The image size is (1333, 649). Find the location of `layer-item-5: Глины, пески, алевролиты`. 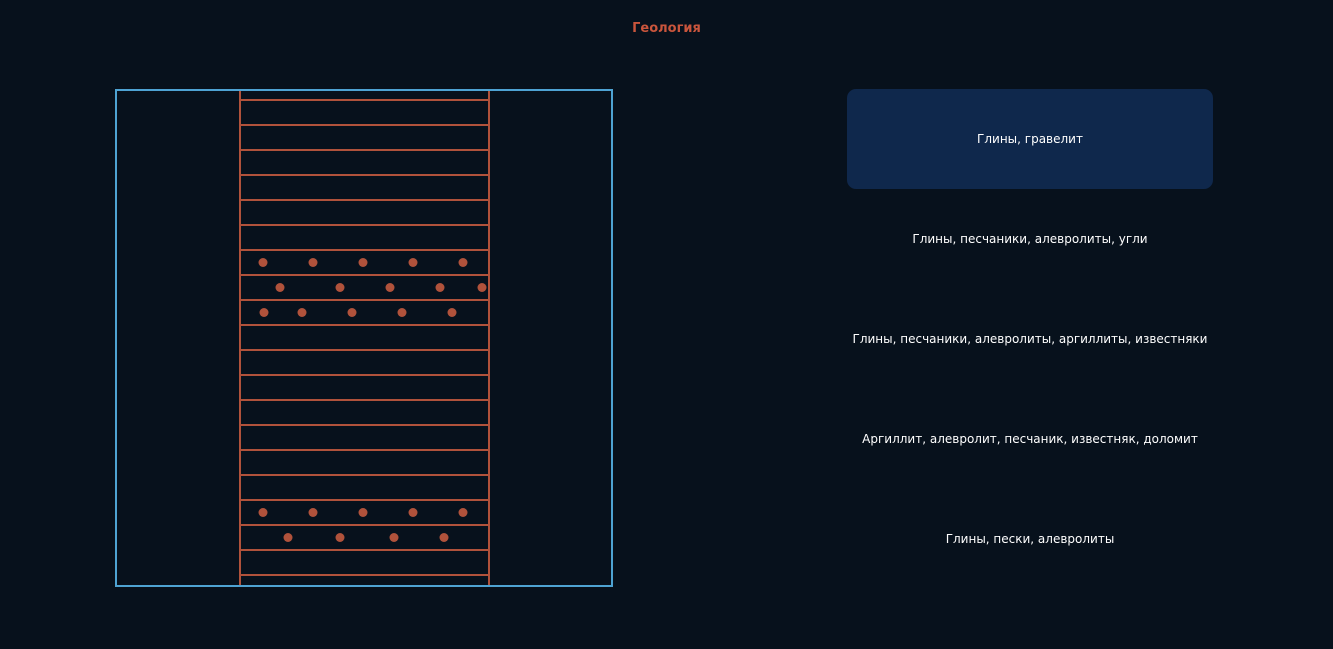

layer-item-5: Глины, пески, алевролиты is located at coordinates (1030, 539).